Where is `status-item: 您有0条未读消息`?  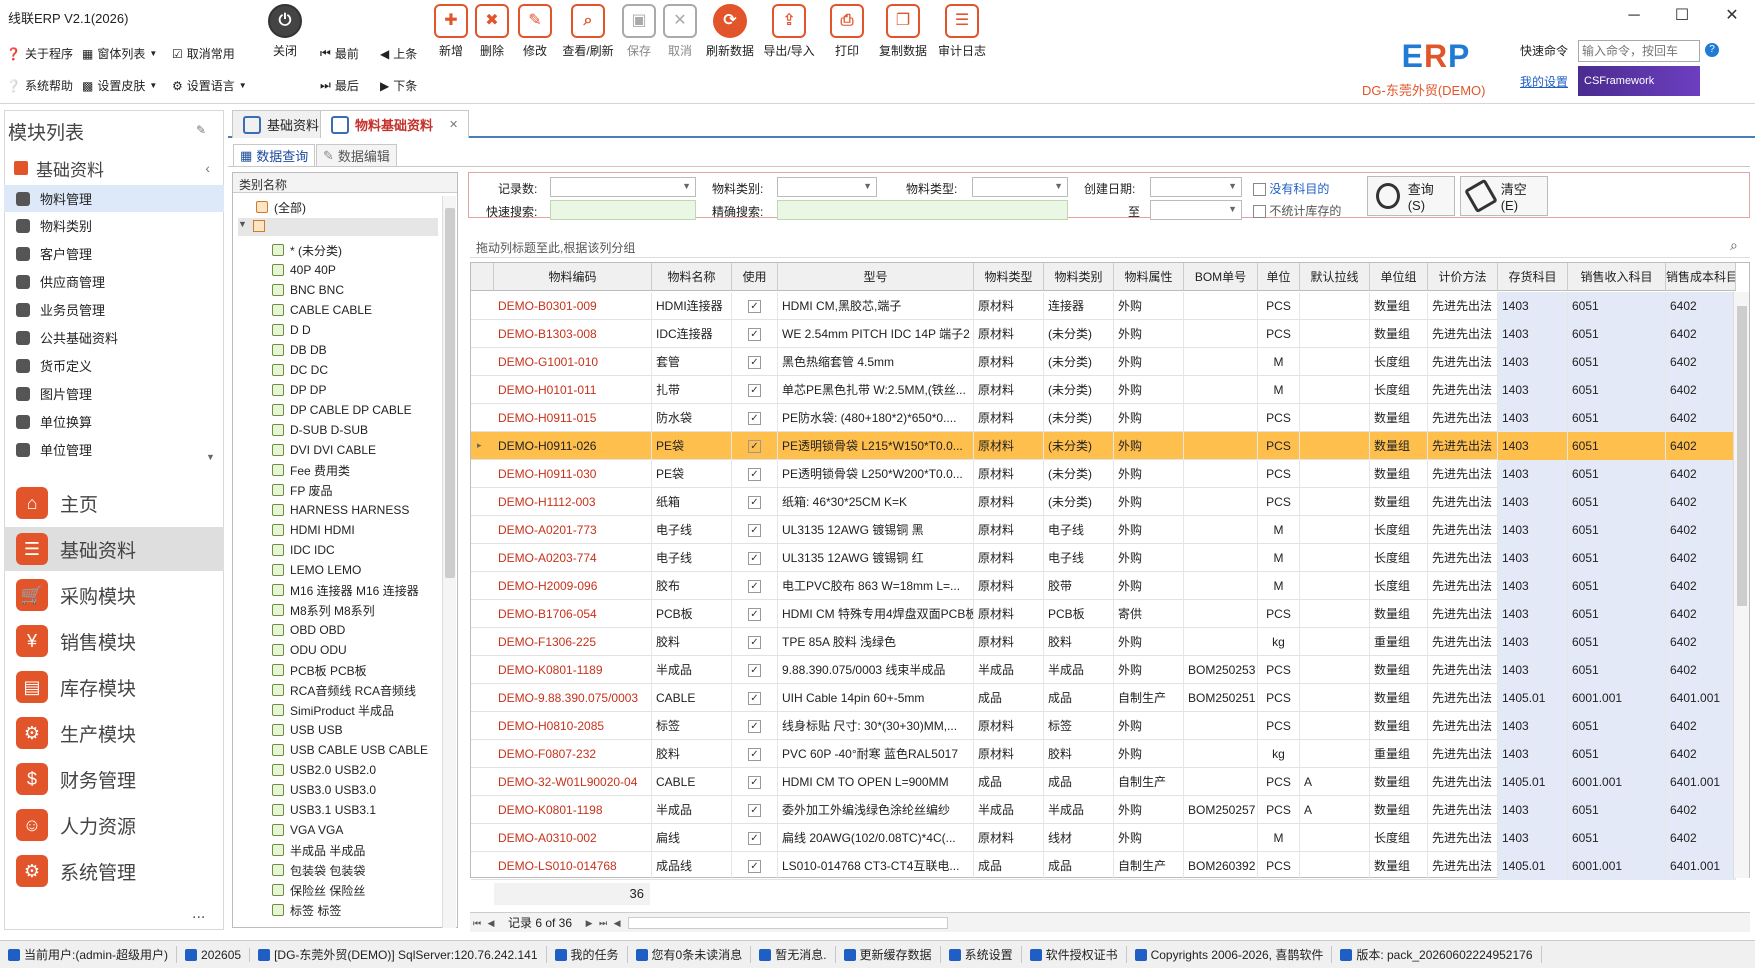 status-item: 您有0条未读消息 is located at coordinates (690, 954).